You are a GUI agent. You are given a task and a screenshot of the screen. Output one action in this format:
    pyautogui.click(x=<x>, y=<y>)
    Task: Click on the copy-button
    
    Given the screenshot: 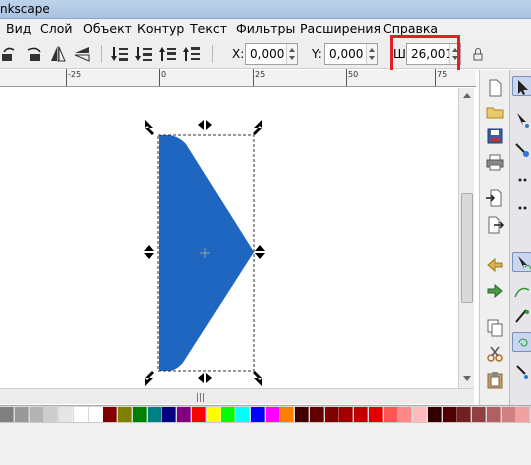 What is the action you would take?
    pyautogui.click(x=495, y=328)
    